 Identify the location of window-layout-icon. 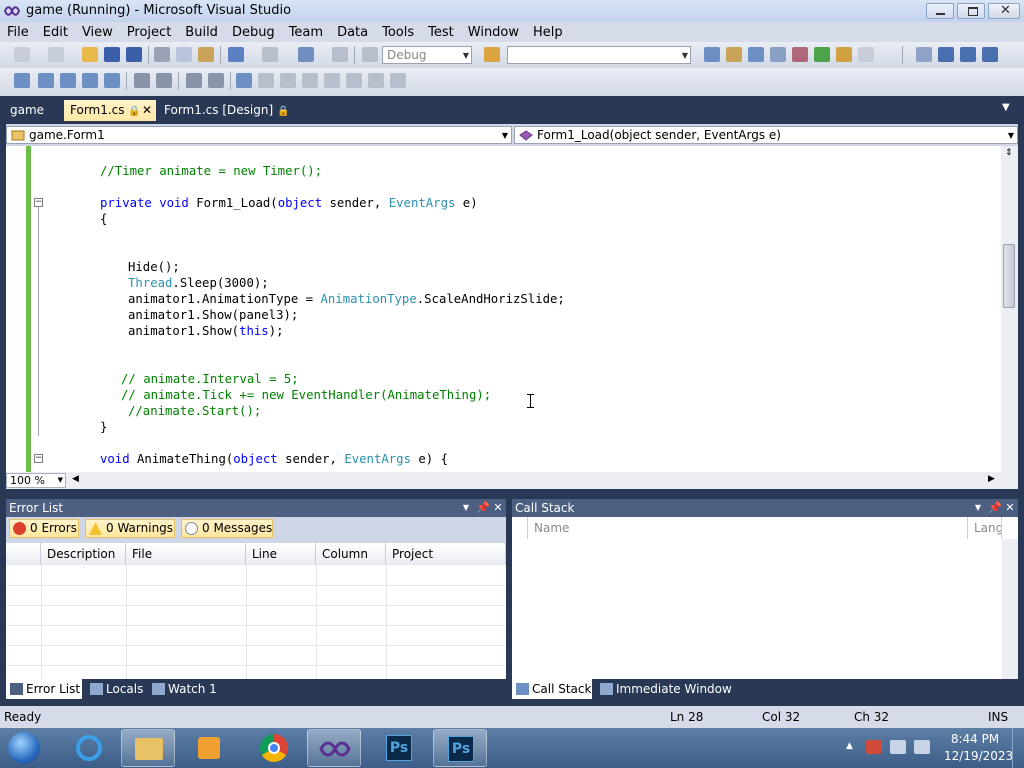
(866, 54).